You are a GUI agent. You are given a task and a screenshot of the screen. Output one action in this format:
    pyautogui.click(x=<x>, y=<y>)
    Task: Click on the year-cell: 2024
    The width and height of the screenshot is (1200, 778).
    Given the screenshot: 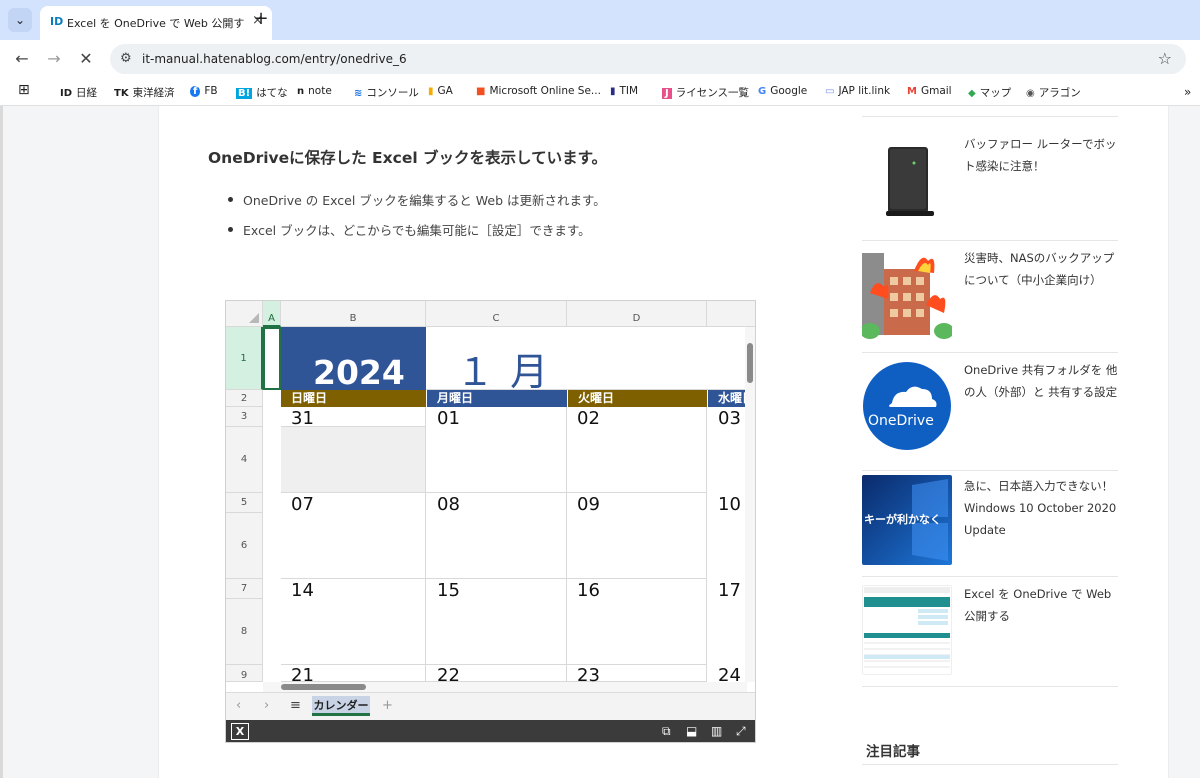 What is the action you would take?
    pyautogui.click(x=353, y=359)
    